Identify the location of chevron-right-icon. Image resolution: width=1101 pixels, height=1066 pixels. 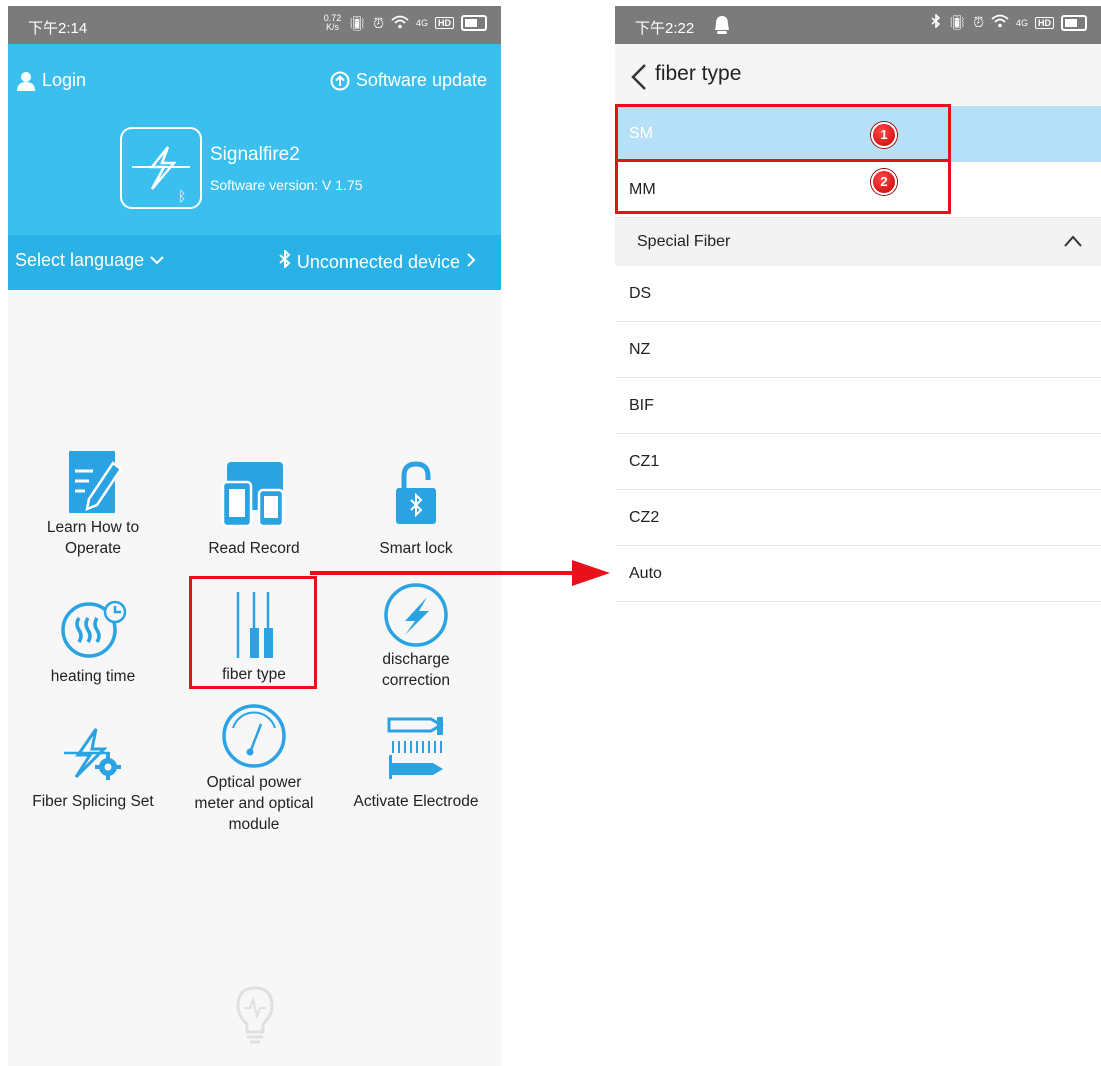
(471, 260).